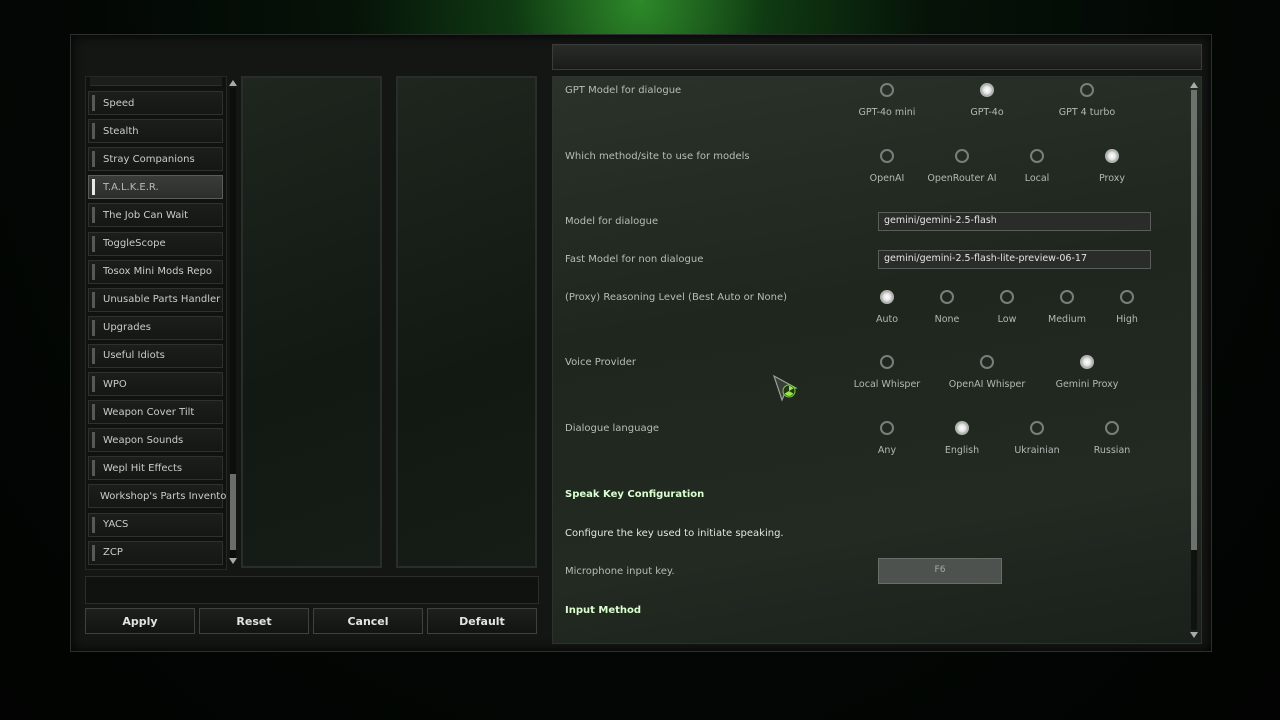 The image size is (1280, 720). I want to click on mic-key-label: Microphone input key., so click(620, 571).